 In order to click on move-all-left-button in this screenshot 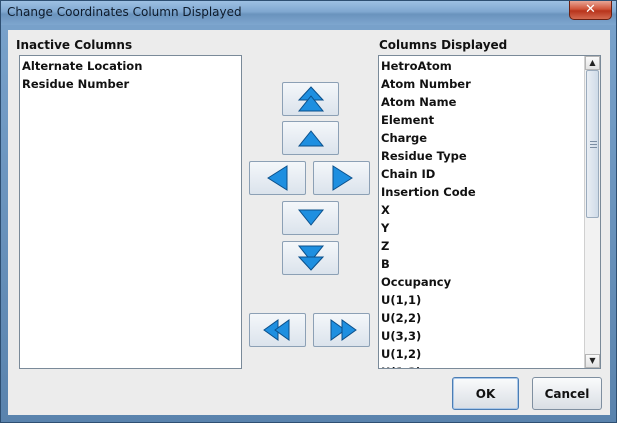, I will do `click(277, 330)`.